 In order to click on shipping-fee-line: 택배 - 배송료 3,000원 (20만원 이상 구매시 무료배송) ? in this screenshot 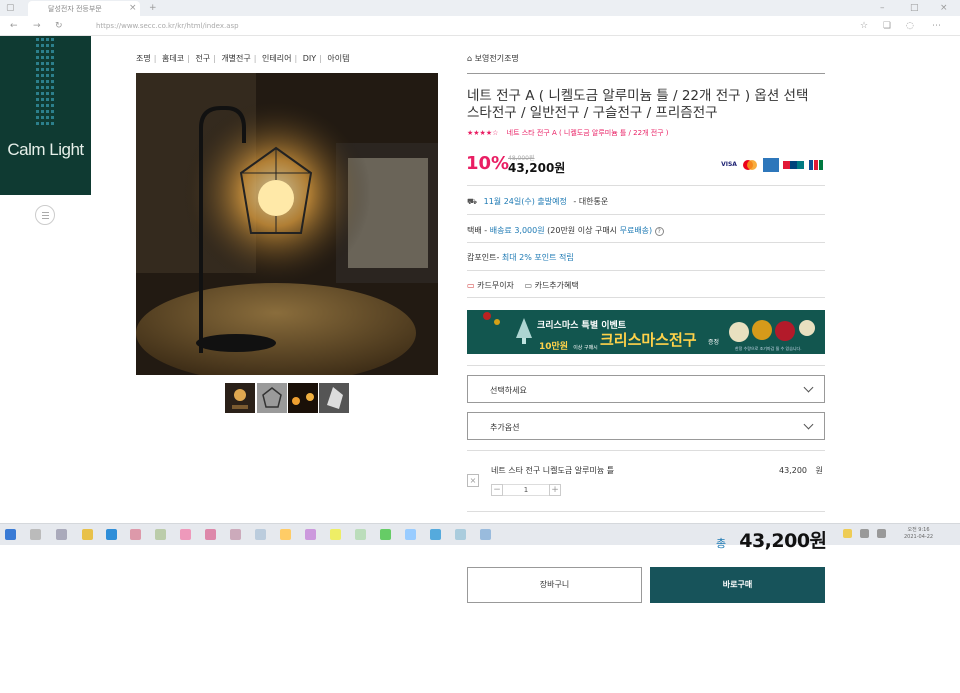, I will do `click(565, 230)`.